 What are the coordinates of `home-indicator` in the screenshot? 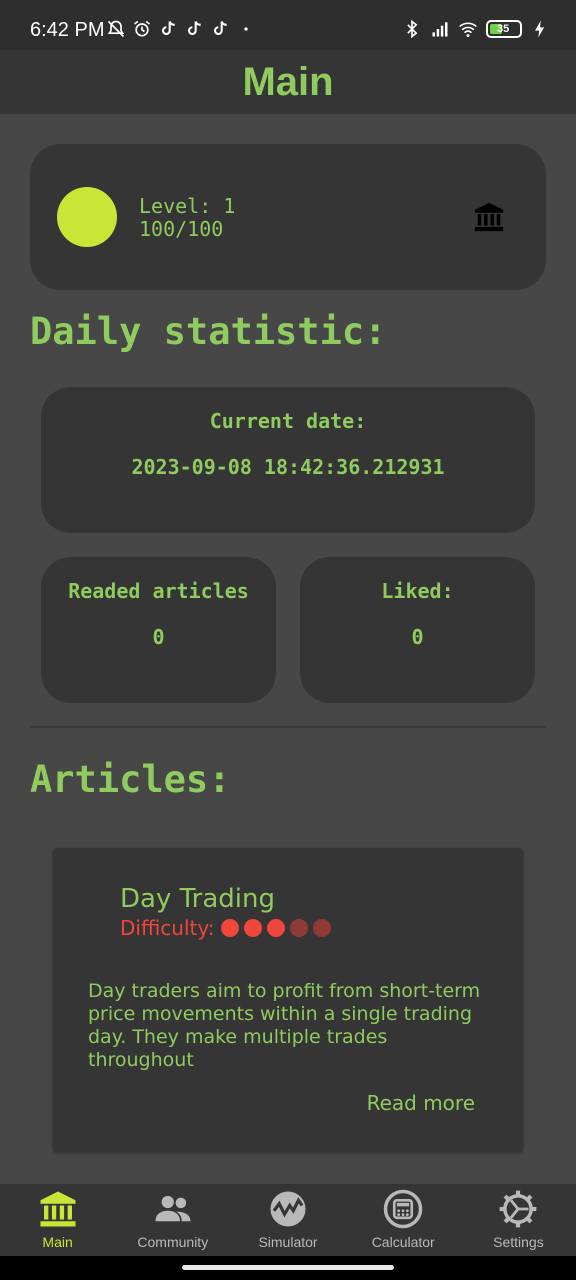 It's located at (288, 1267).